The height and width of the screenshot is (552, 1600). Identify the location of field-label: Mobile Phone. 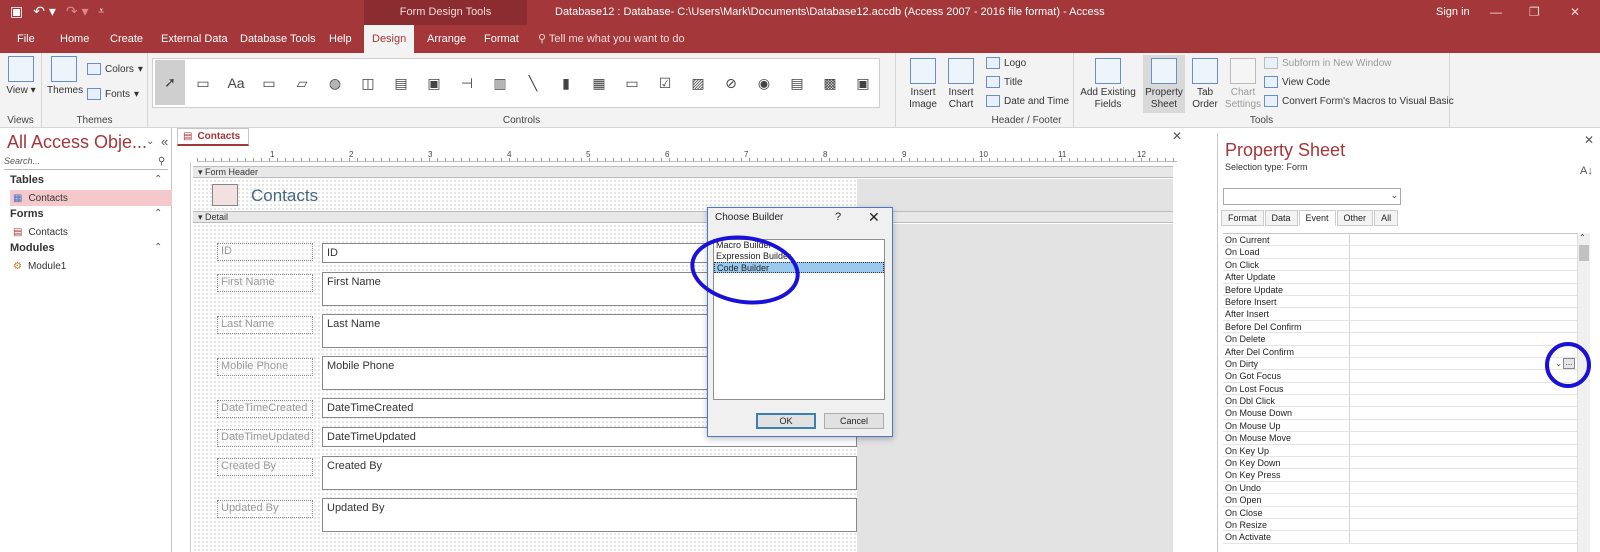
(265, 367).